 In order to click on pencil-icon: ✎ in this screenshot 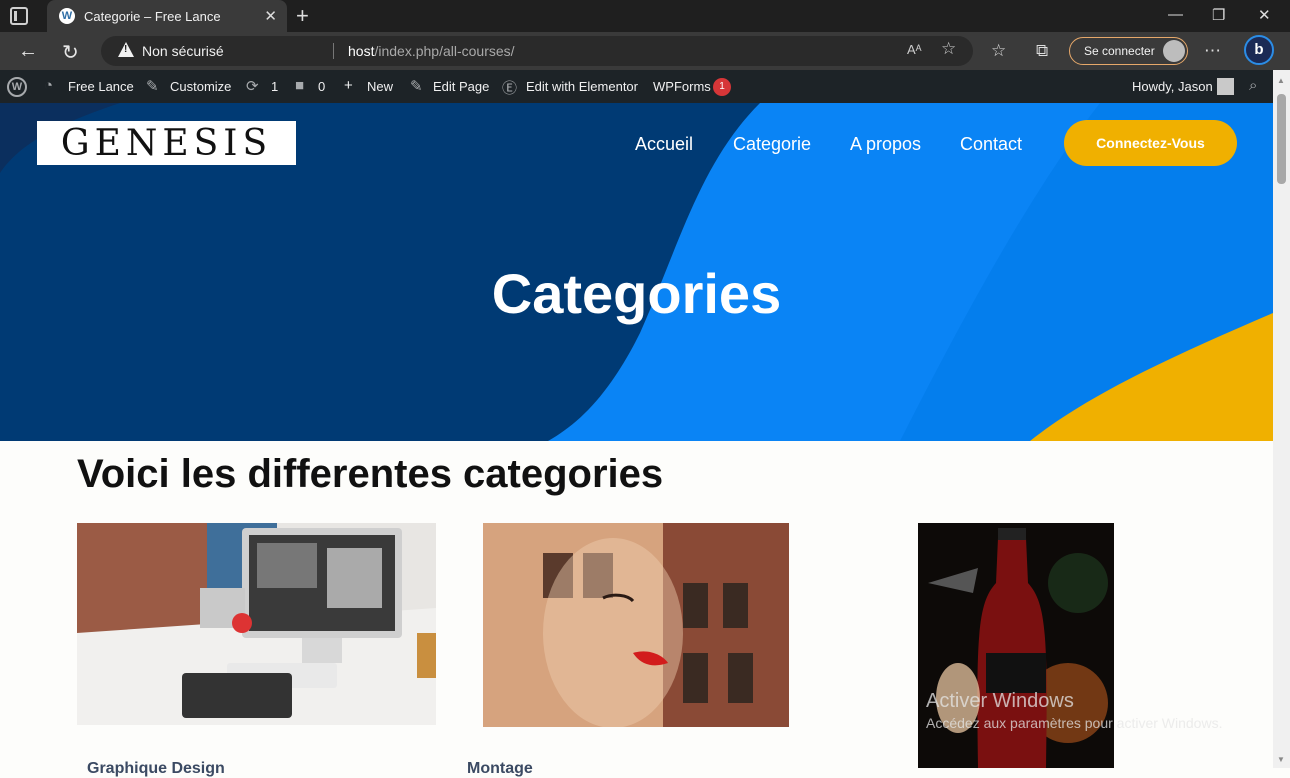, I will do `click(416, 86)`.